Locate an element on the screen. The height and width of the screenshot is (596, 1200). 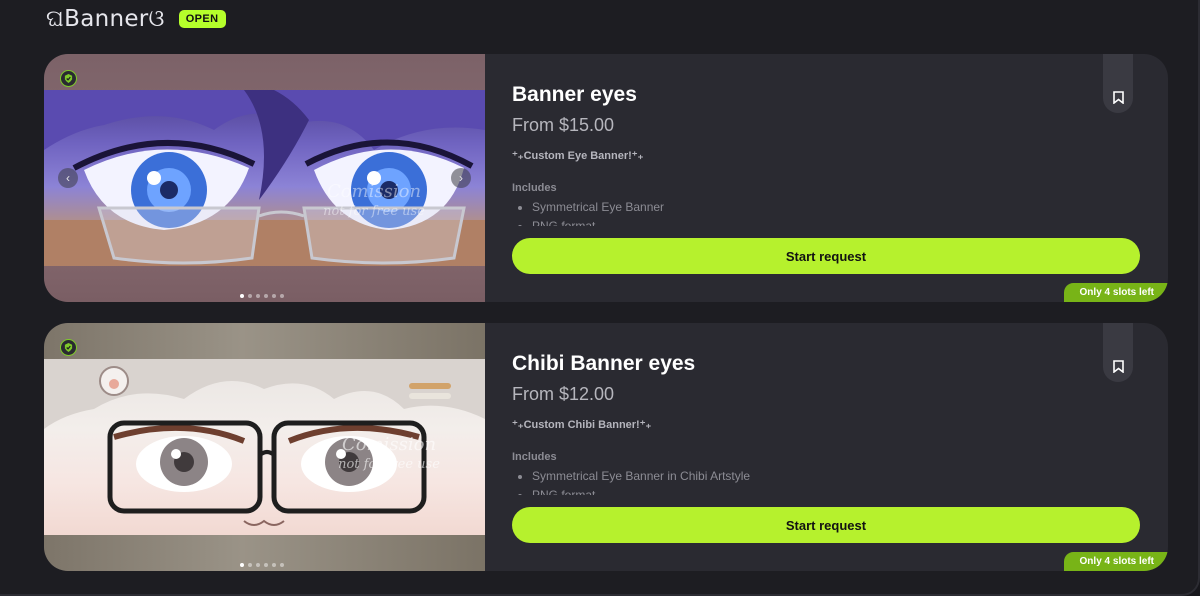
carousel-next-button: › is located at coordinates (461, 178).